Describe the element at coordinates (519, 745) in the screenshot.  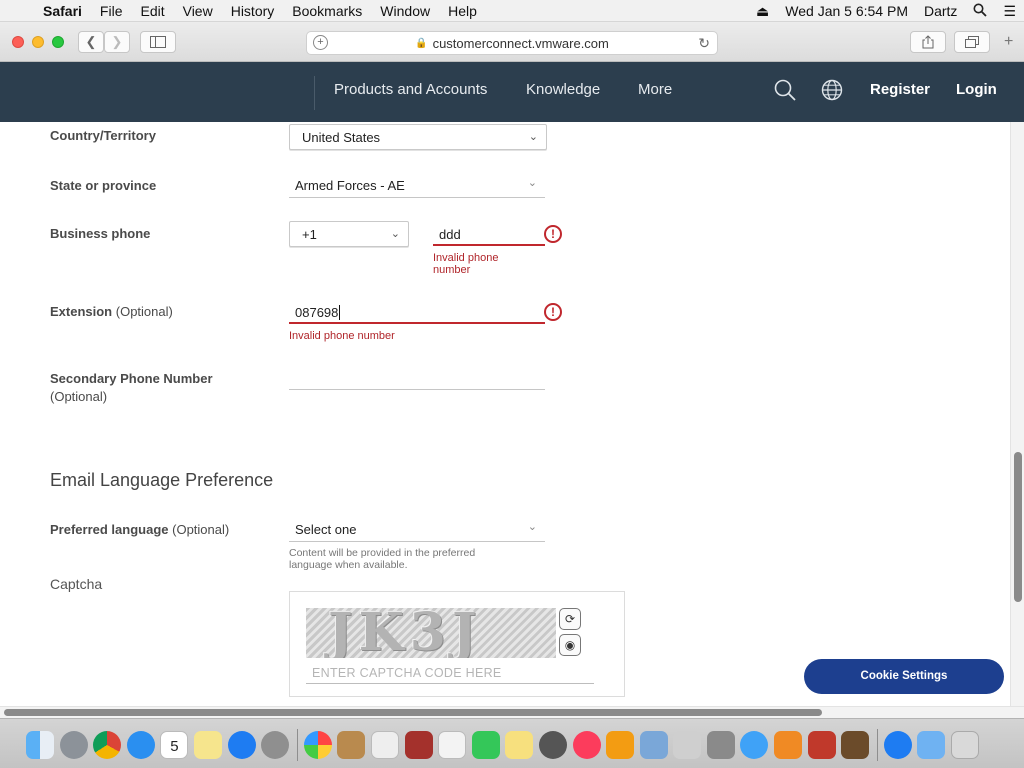
I see `stickies-icon` at that location.